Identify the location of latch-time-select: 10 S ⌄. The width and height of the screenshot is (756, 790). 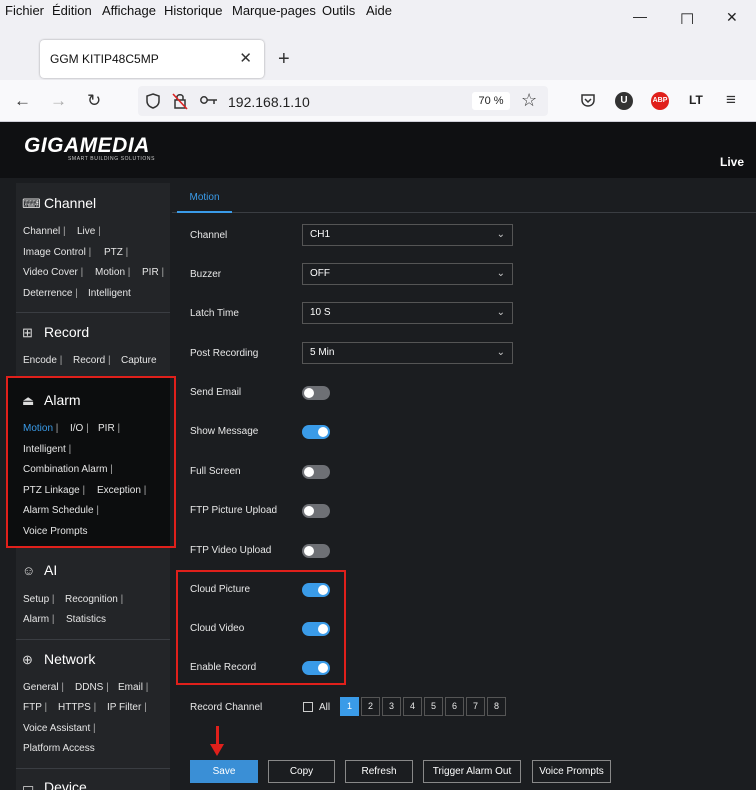
(407, 313).